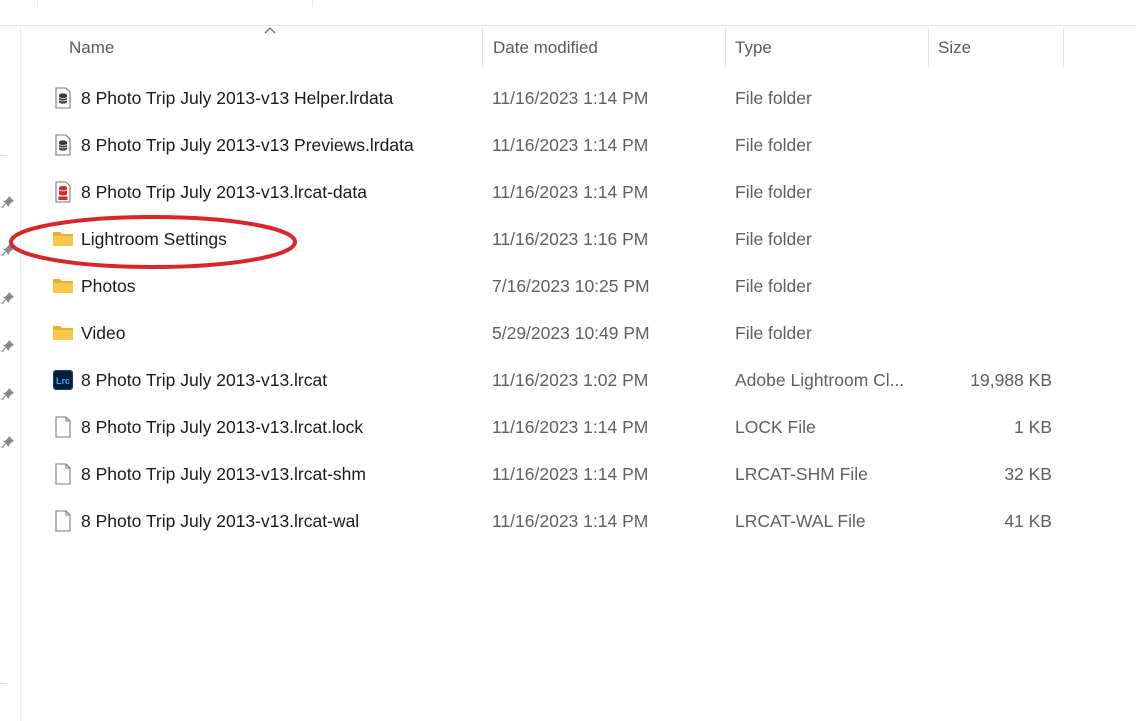  Describe the element at coordinates (103, 333) in the screenshot. I see `file-name: Video` at that location.